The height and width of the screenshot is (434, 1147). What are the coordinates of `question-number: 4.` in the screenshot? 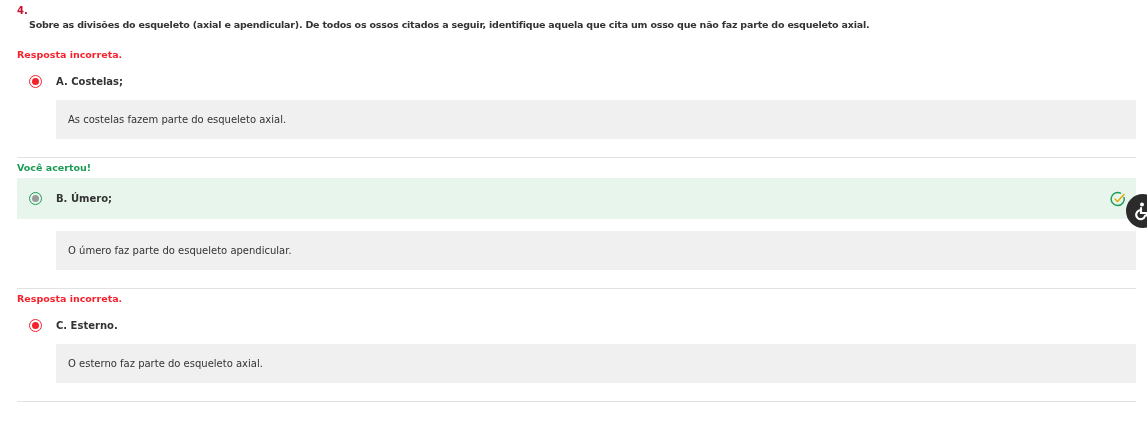 It's located at (23, 11).